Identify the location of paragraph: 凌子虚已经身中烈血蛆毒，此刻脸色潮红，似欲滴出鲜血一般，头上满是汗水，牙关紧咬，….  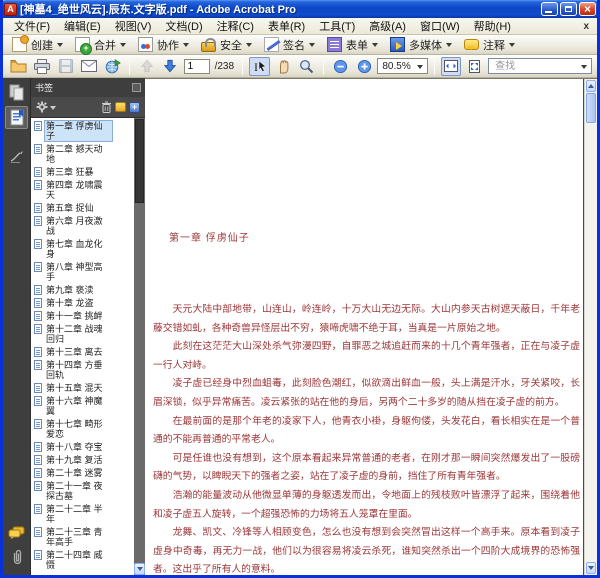
(366, 393).